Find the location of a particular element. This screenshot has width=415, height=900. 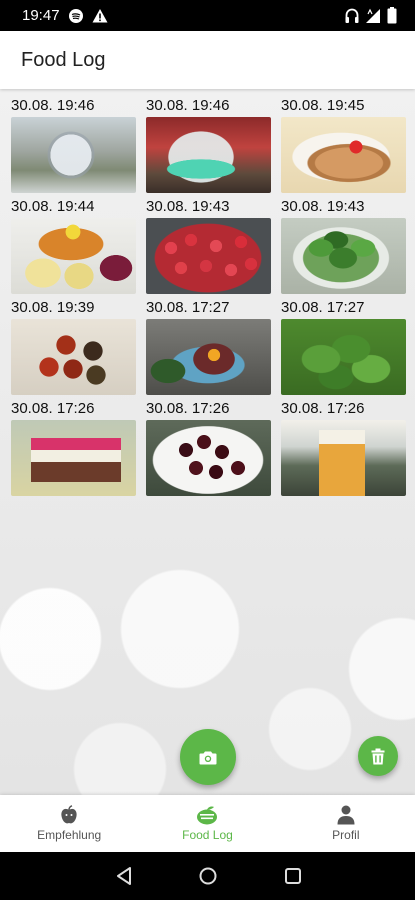

food-photo-raspberries-bowl is located at coordinates (208, 256).